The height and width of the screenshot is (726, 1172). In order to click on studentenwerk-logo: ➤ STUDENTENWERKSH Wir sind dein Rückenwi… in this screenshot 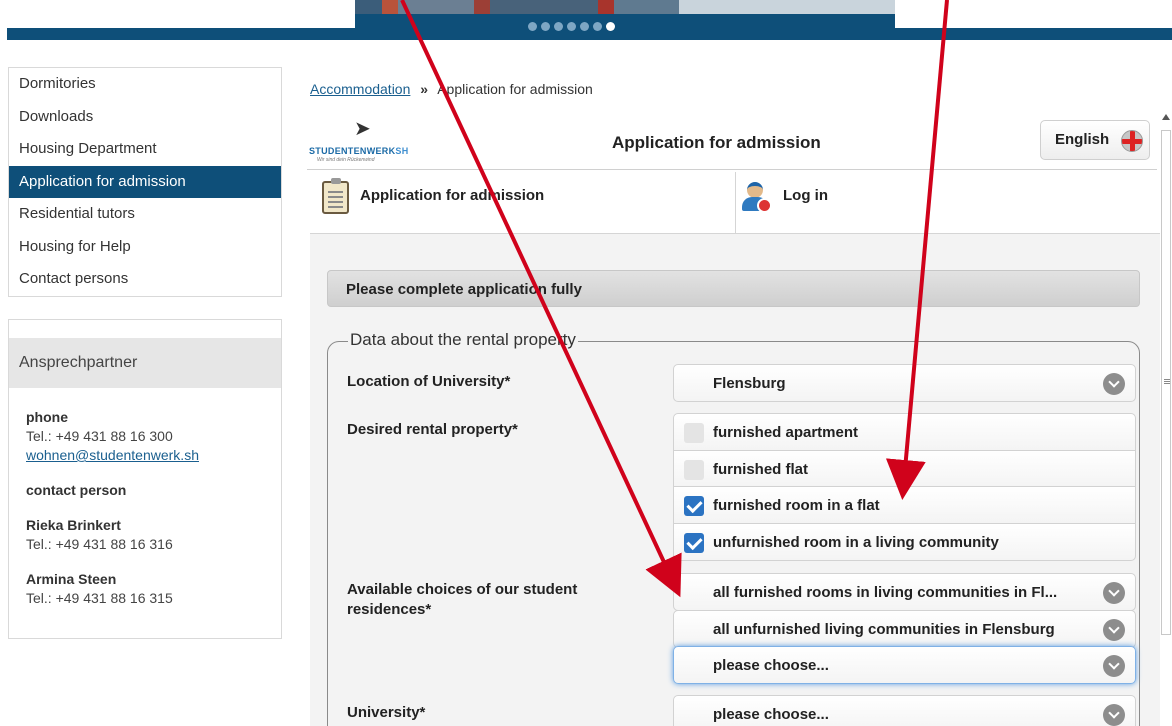, I will do `click(365, 141)`.